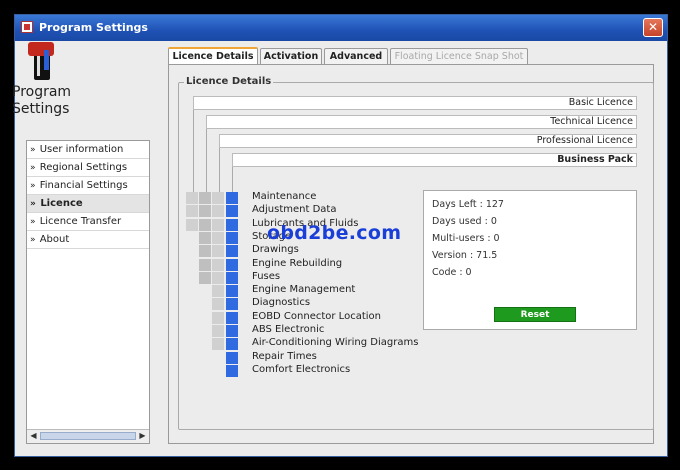 This screenshot has height=470, width=680. What do you see at coordinates (452, 272) in the screenshot?
I see `code: Code : 0` at bounding box center [452, 272].